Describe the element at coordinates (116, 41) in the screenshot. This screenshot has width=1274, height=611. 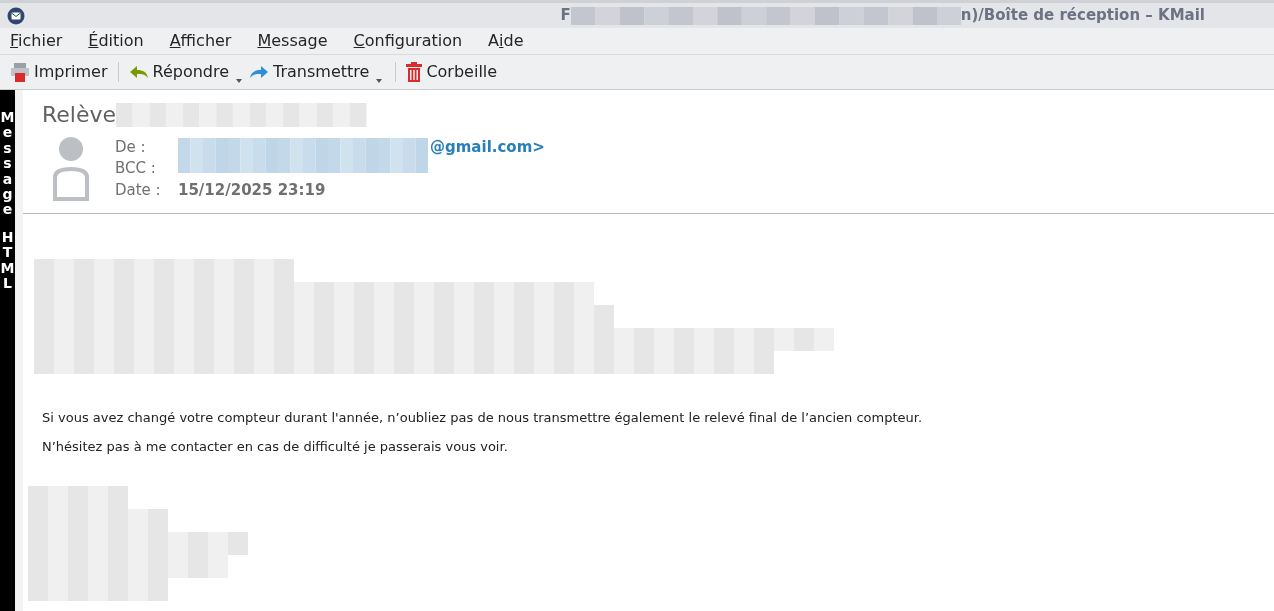
I see `menu-item: Édition` at that location.